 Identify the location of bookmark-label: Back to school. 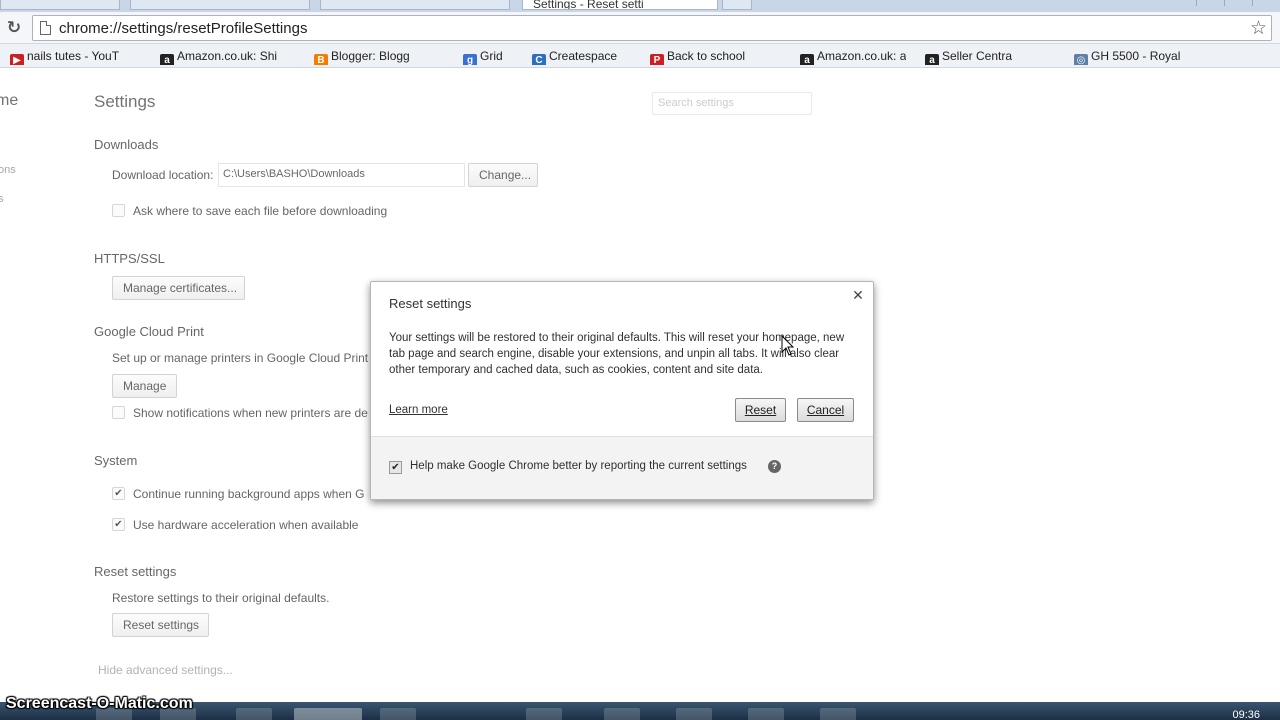
(706, 56).